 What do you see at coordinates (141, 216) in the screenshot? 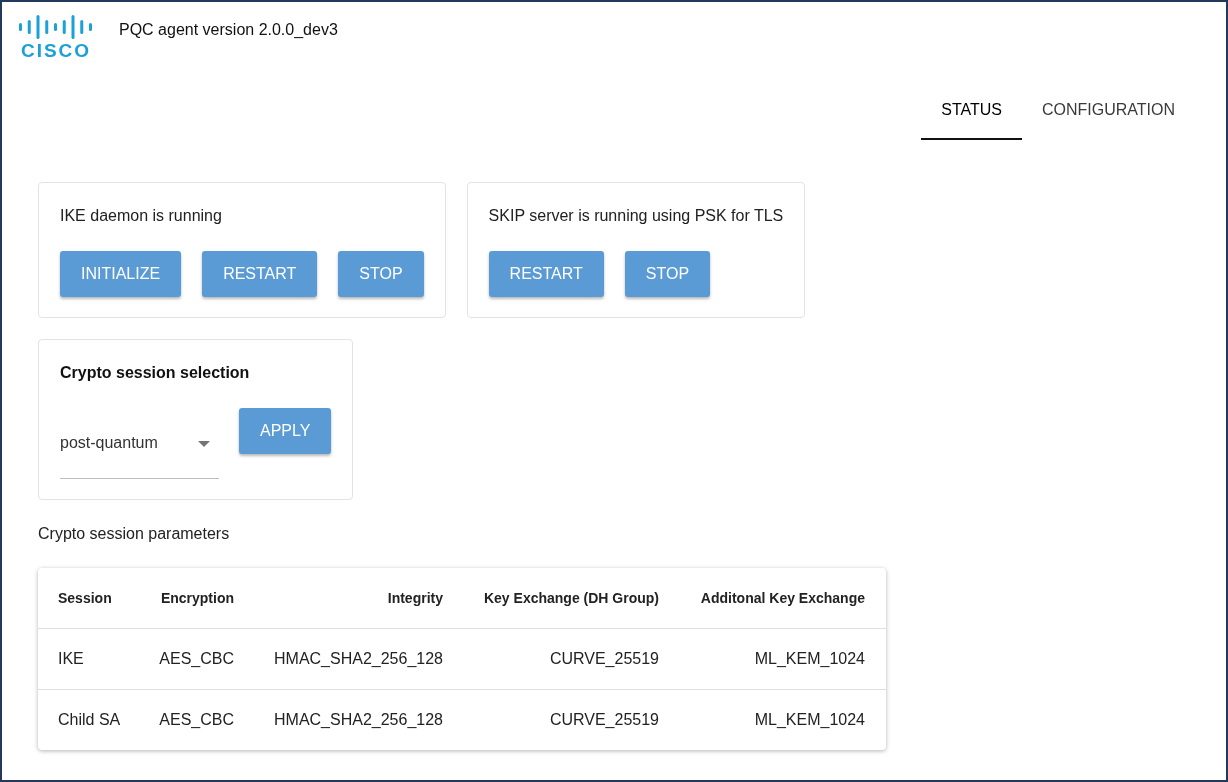
I see `status-text: IKE daemon is running` at bounding box center [141, 216].